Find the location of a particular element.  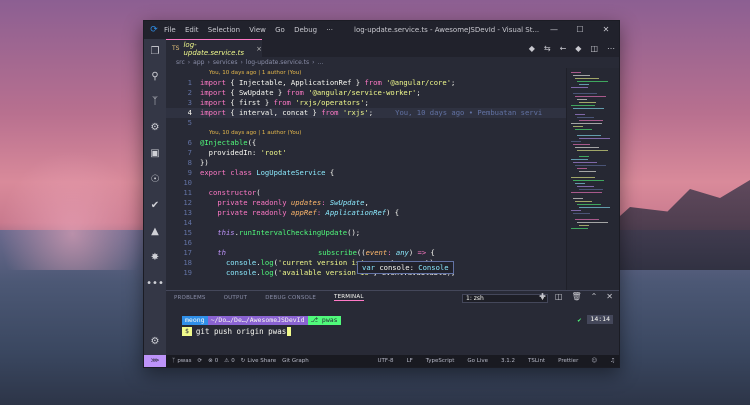

status-tslint: TSLint is located at coordinates (536, 361).